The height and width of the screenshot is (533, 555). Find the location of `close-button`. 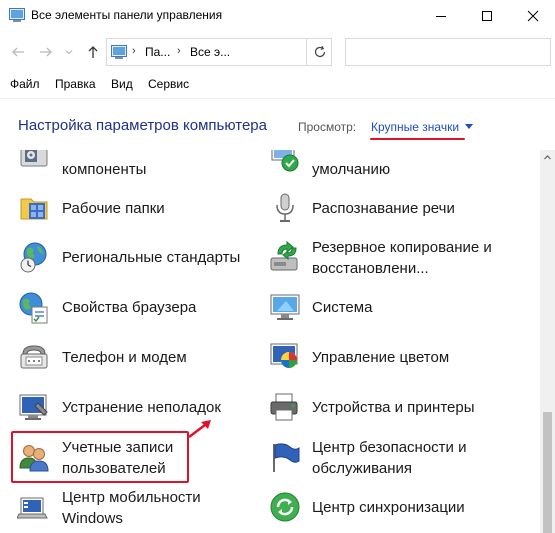

close-button is located at coordinates (532, 16).